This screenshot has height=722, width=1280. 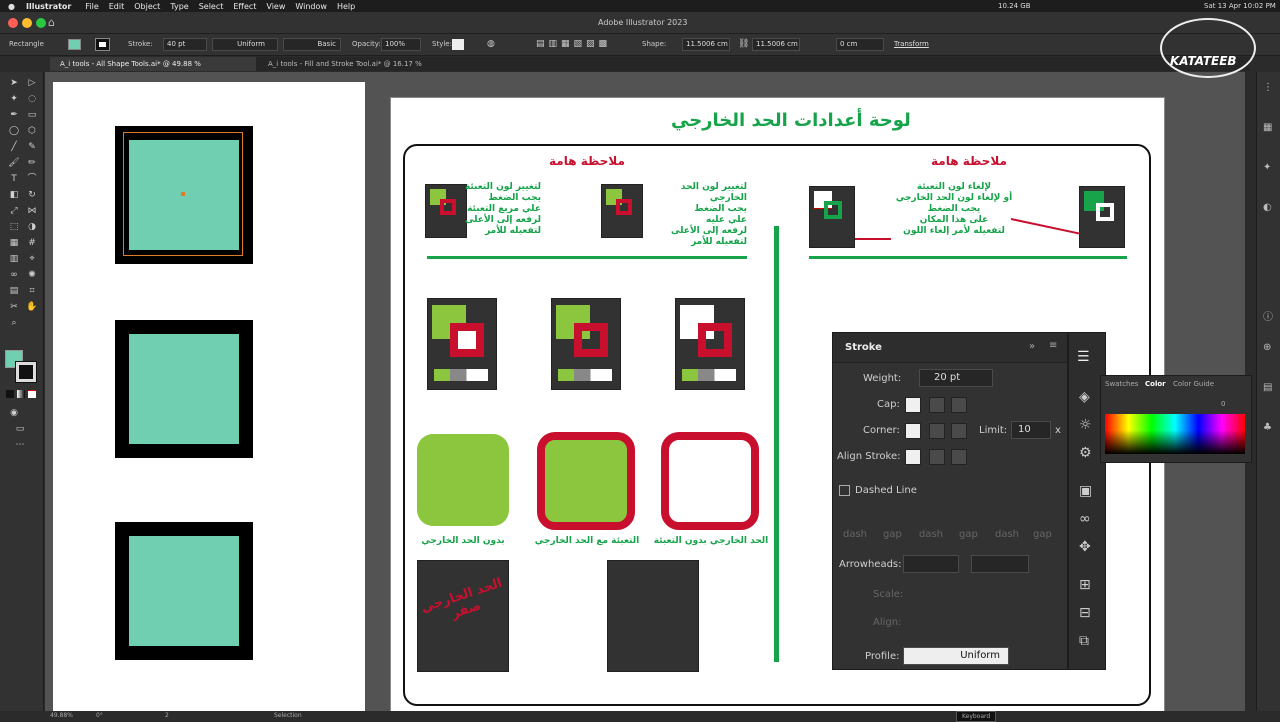 I want to click on direct-selection-tool-icon: ▷, so click(x=32, y=83).